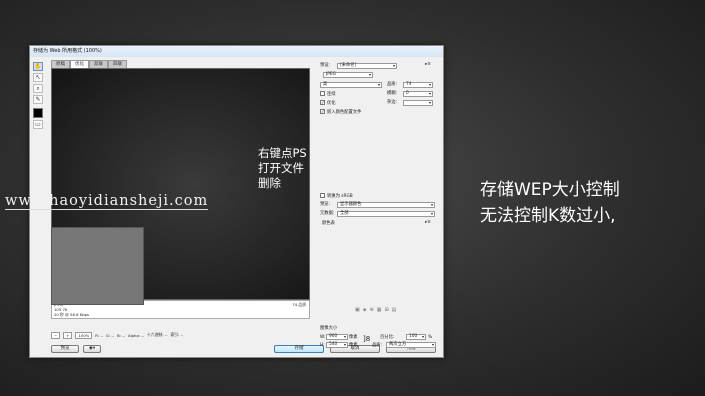 This screenshot has width=705, height=396. Describe the element at coordinates (98, 64) in the screenshot. I see `tab-2-up: 双联` at that location.